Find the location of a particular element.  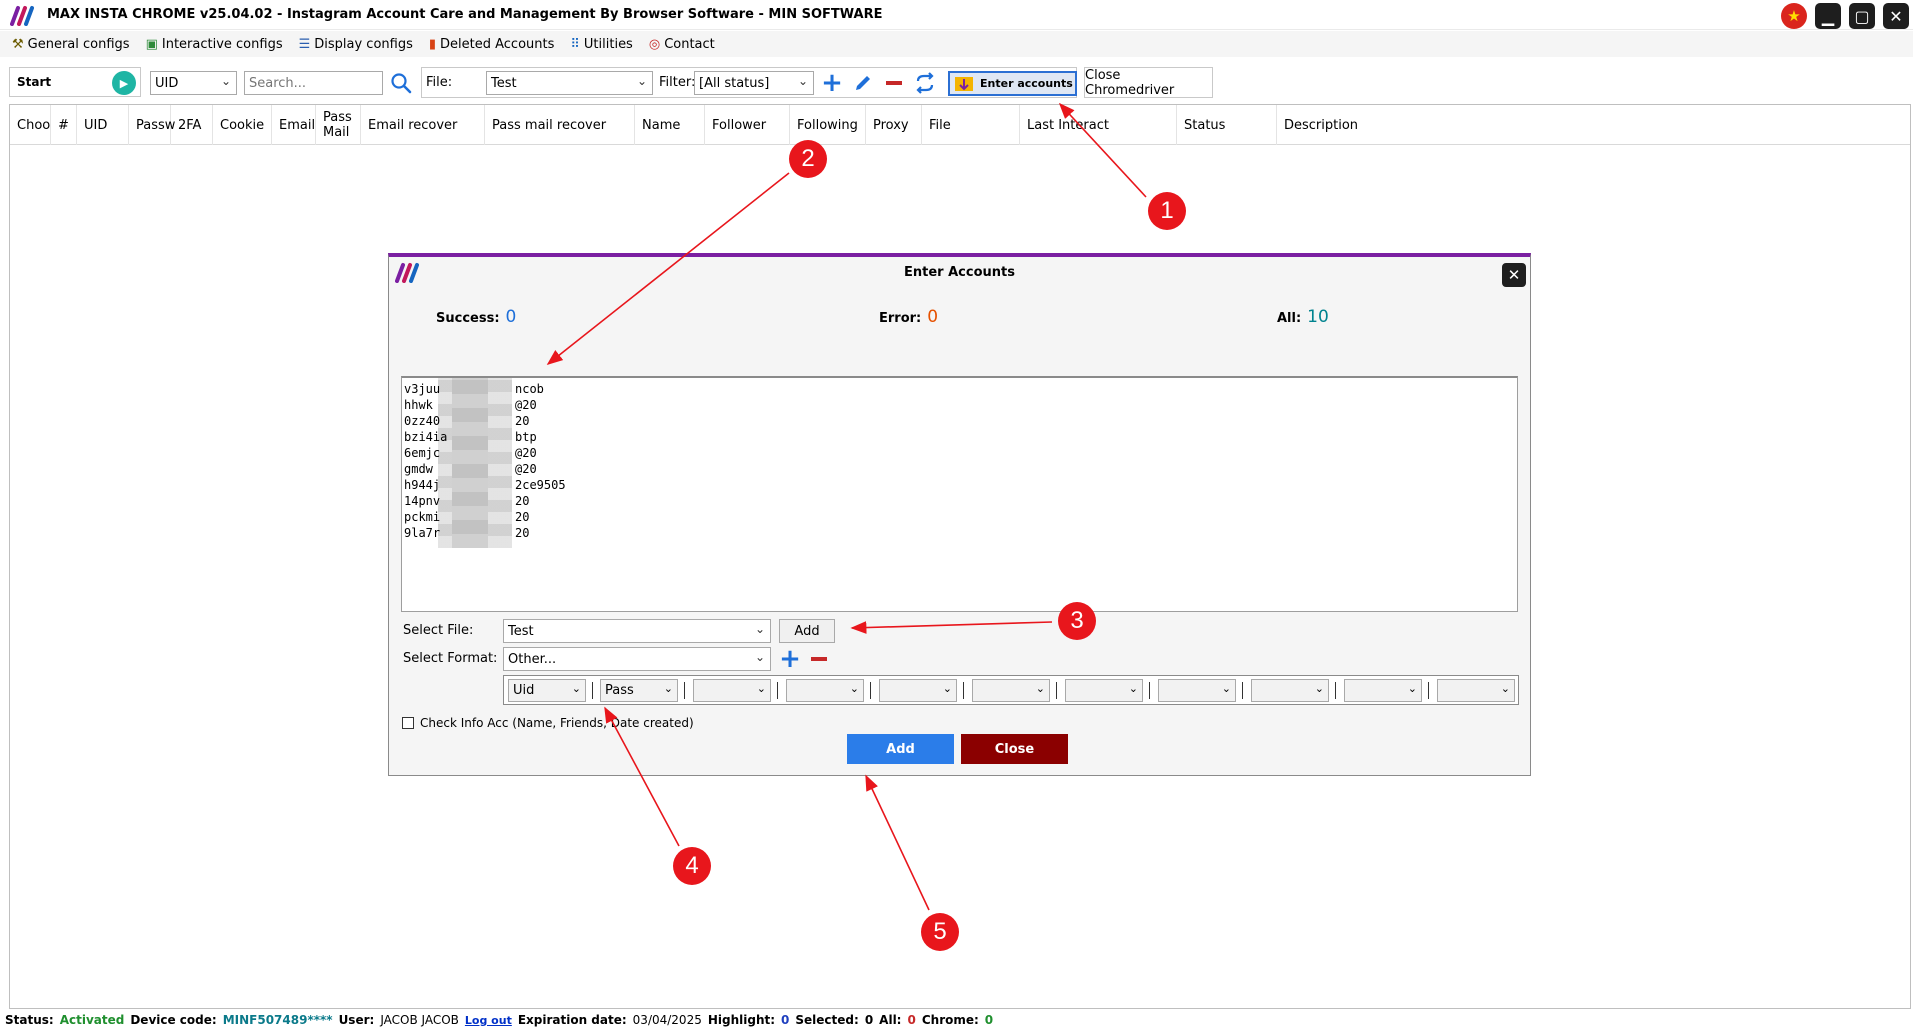

file-label: File: is located at coordinates (439, 82).